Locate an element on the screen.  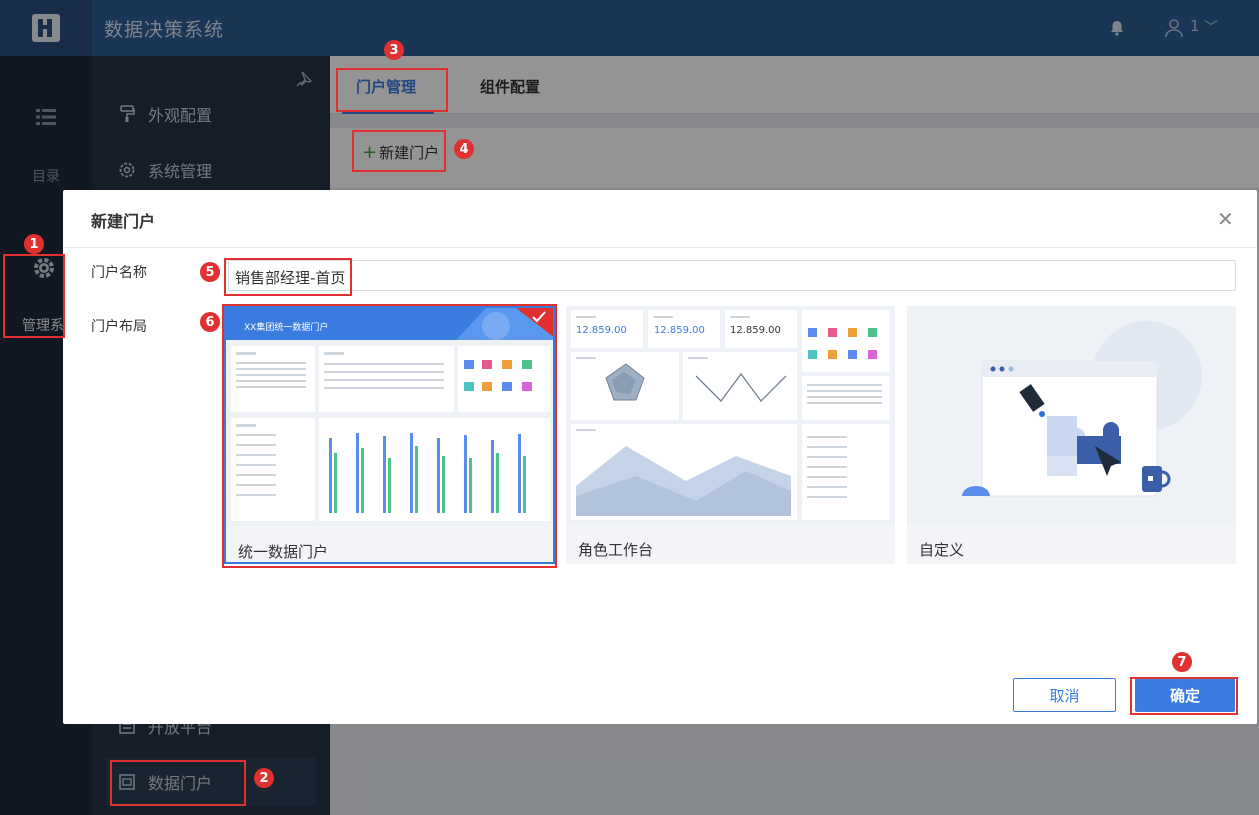
portal-layout-label: 门户布局 is located at coordinates (119, 327).